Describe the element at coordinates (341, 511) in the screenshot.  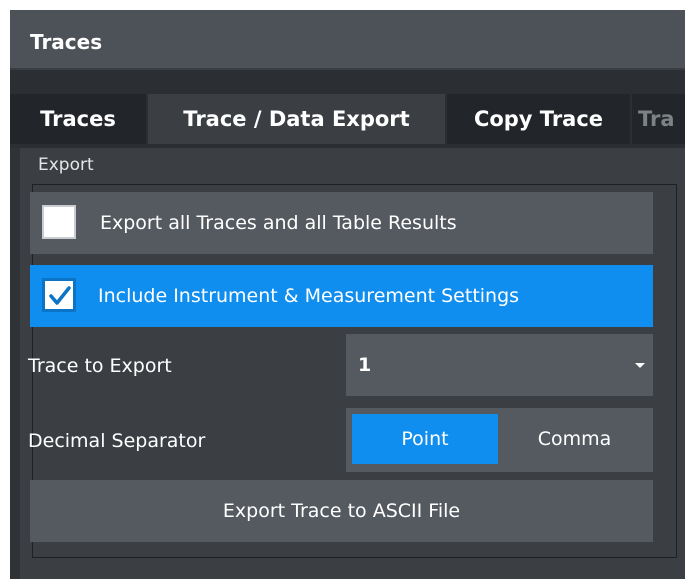
I see `export-ascii-button: Export Trace to ASCII File` at that location.